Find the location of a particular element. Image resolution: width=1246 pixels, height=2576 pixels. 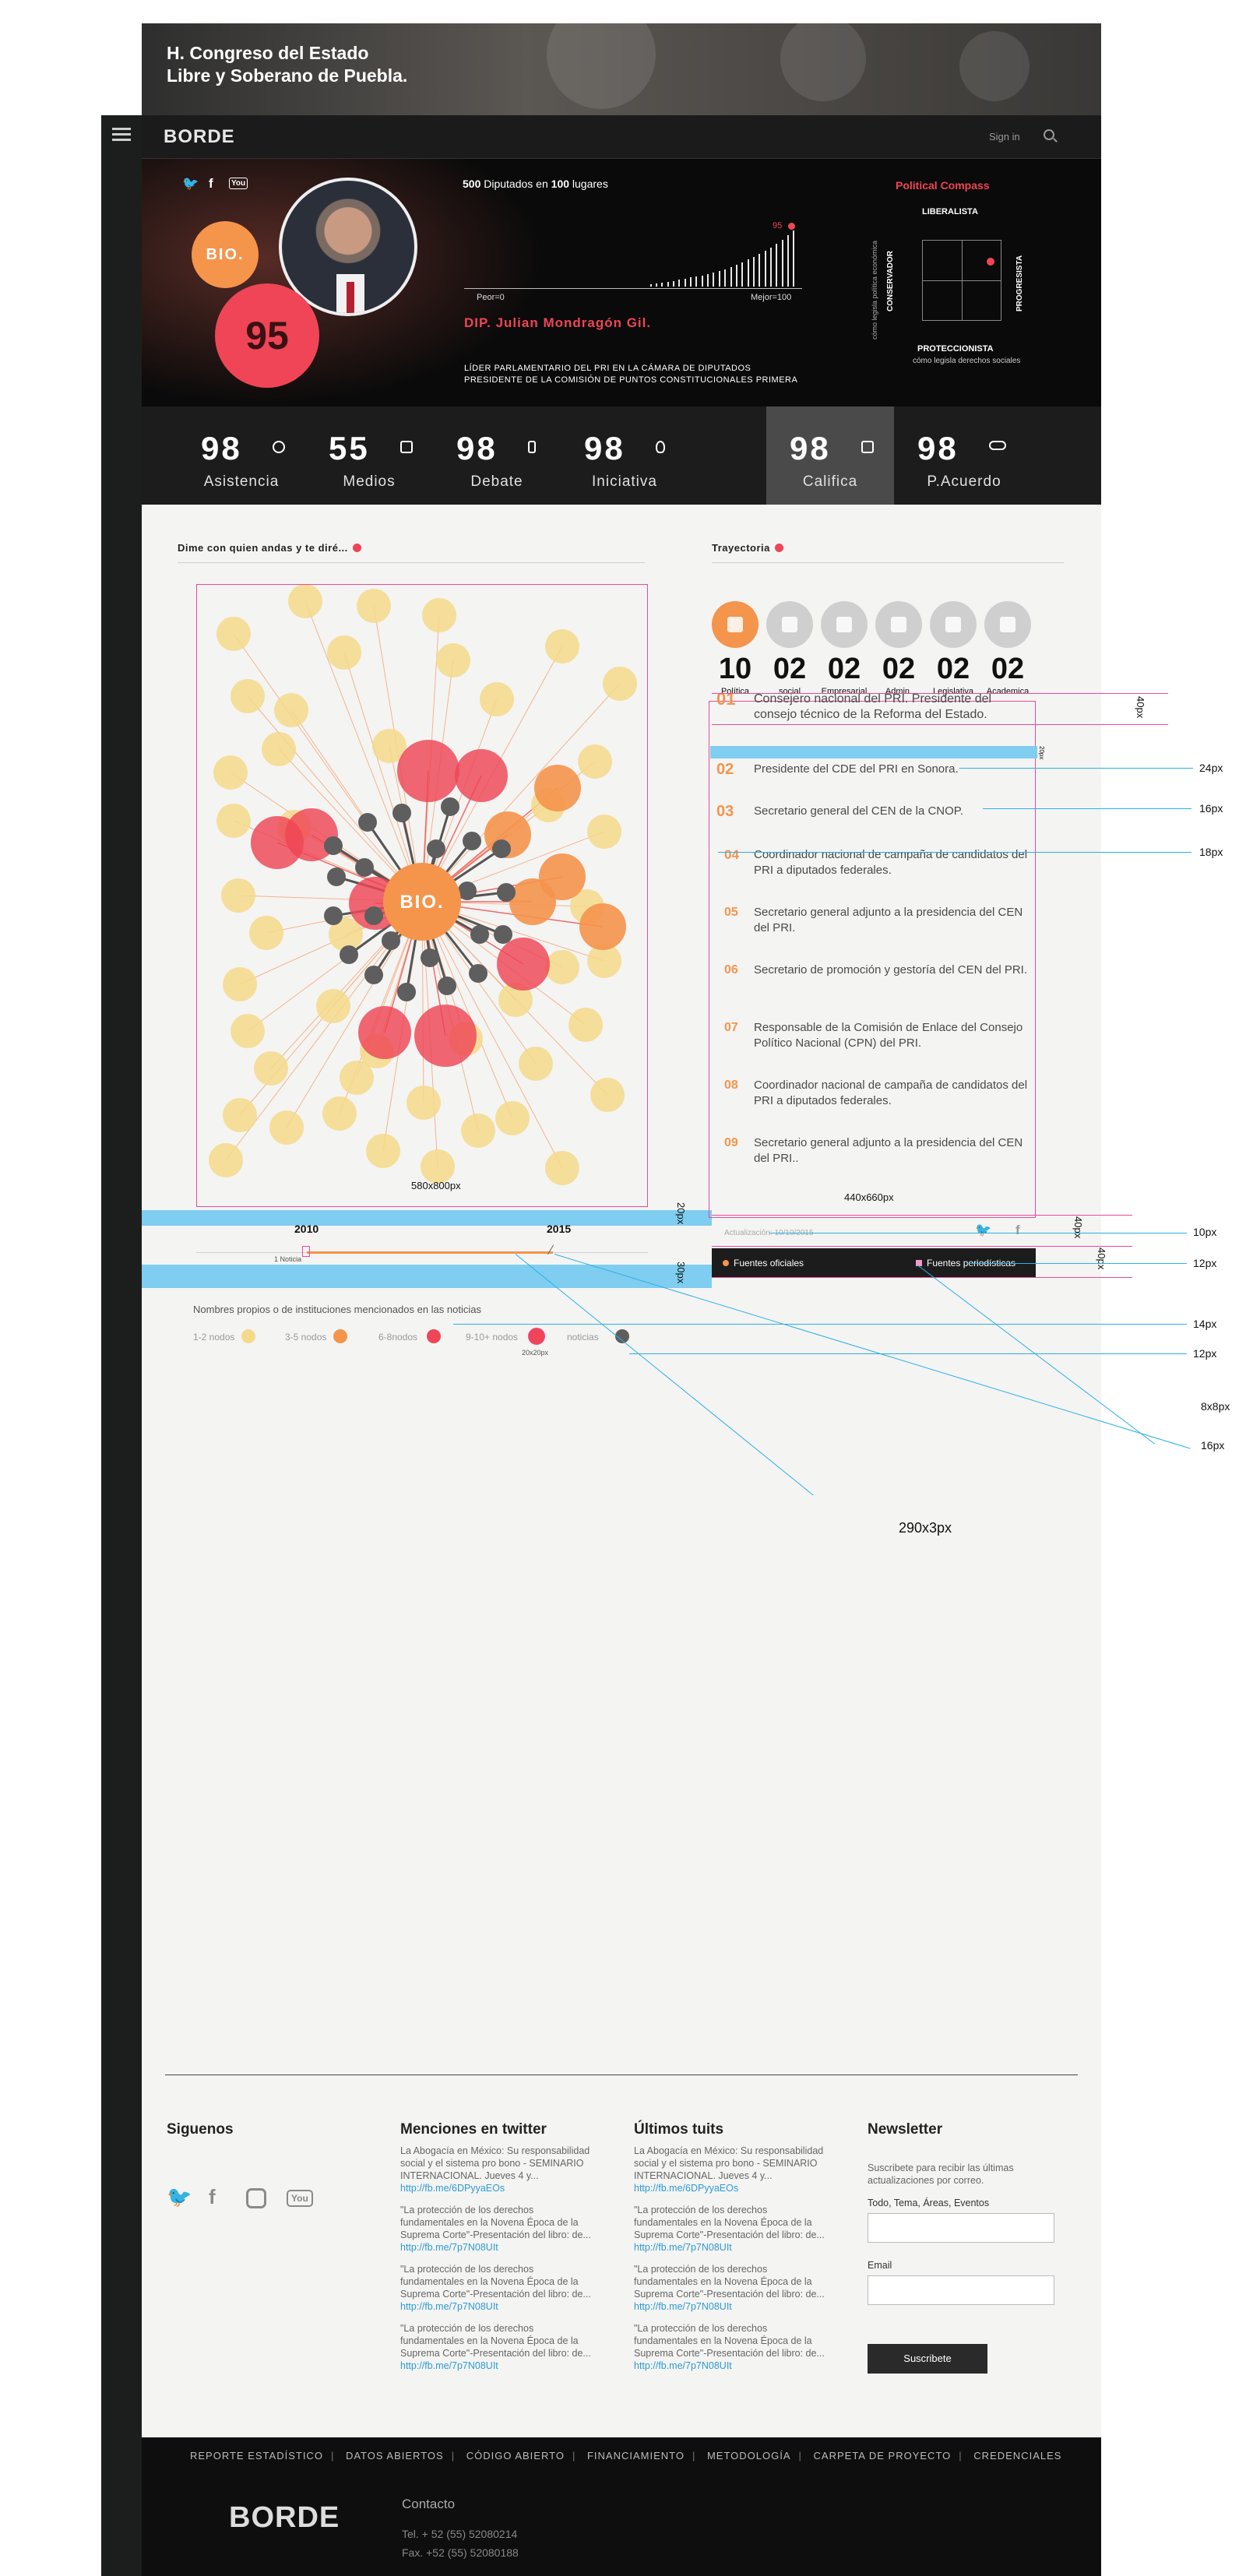

tuit-3-link: http://fb.me/7p7N08UIt is located at coordinates (683, 2306).